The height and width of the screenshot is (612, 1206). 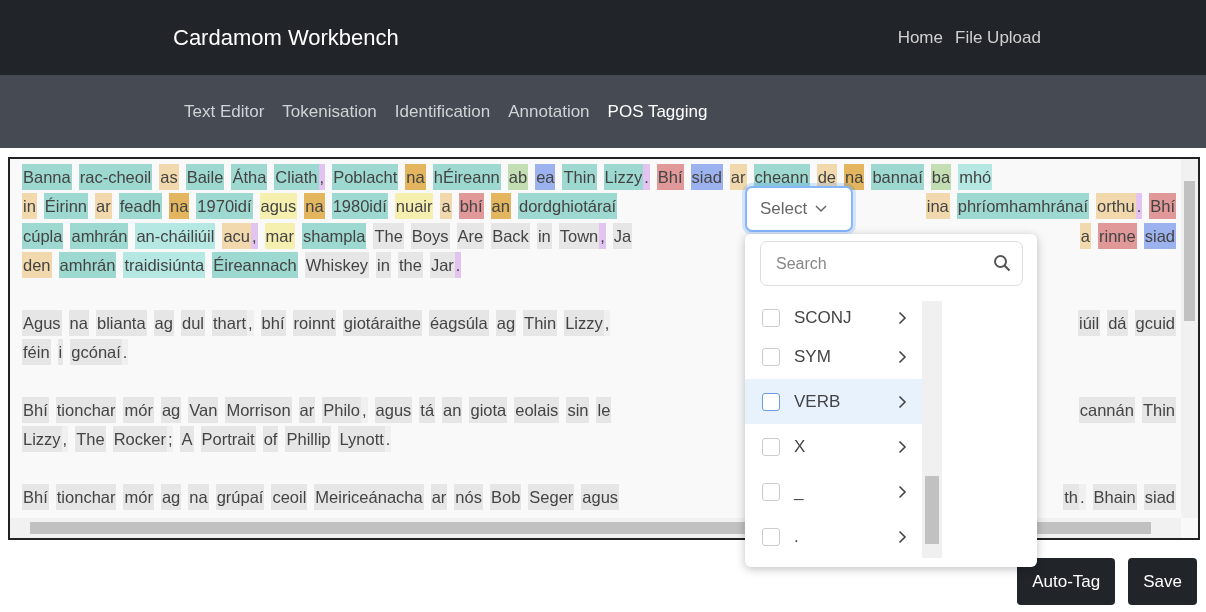 What do you see at coordinates (1106, 409) in the screenshot?
I see `token: cannán` at bounding box center [1106, 409].